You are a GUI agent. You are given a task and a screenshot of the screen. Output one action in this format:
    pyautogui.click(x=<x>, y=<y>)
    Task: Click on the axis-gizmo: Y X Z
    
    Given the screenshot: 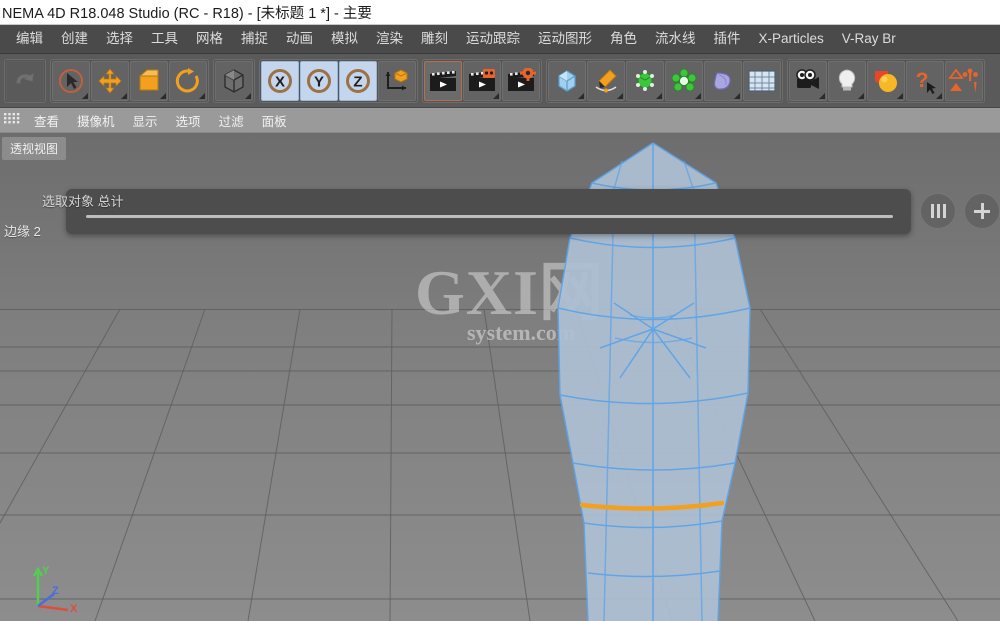 What is the action you would take?
    pyautogui.click(x=56, y=588)
    